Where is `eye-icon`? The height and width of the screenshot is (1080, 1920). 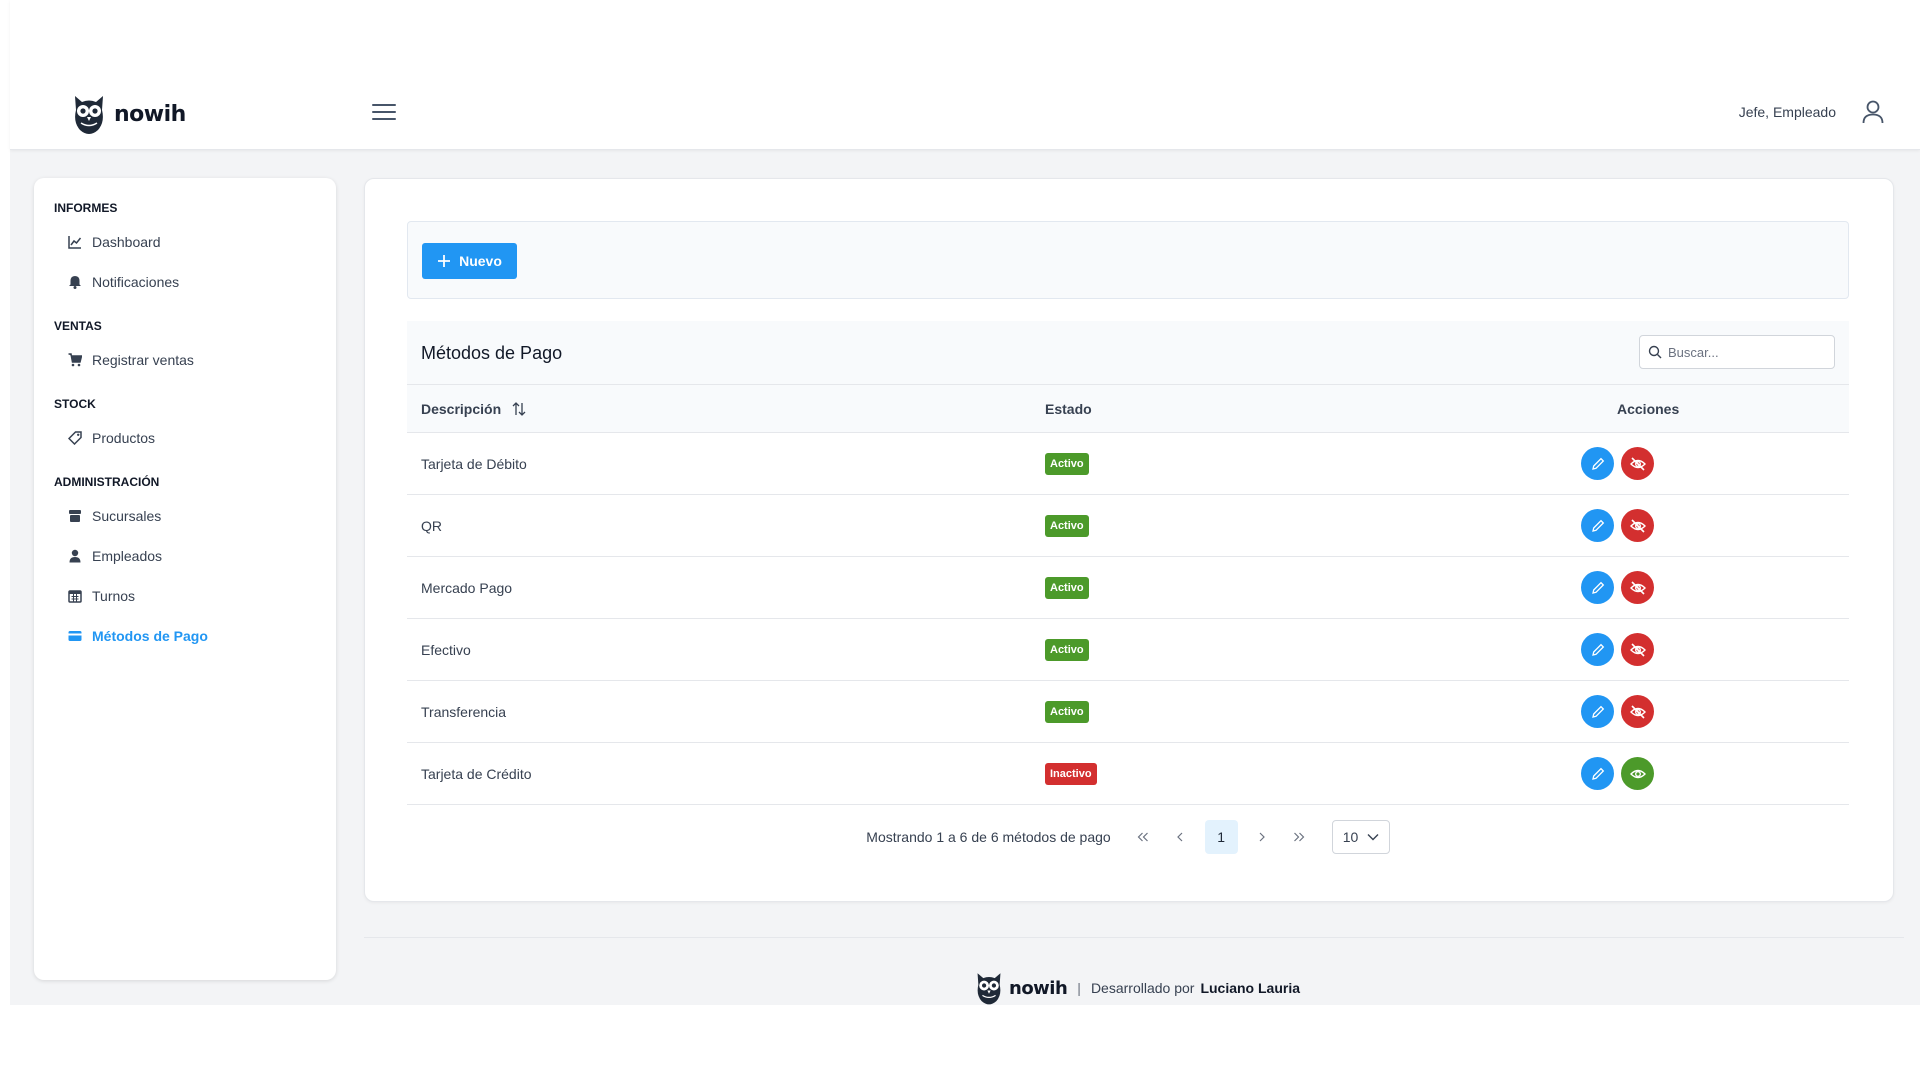
eye-icon is located at coordinates (1637, 773).